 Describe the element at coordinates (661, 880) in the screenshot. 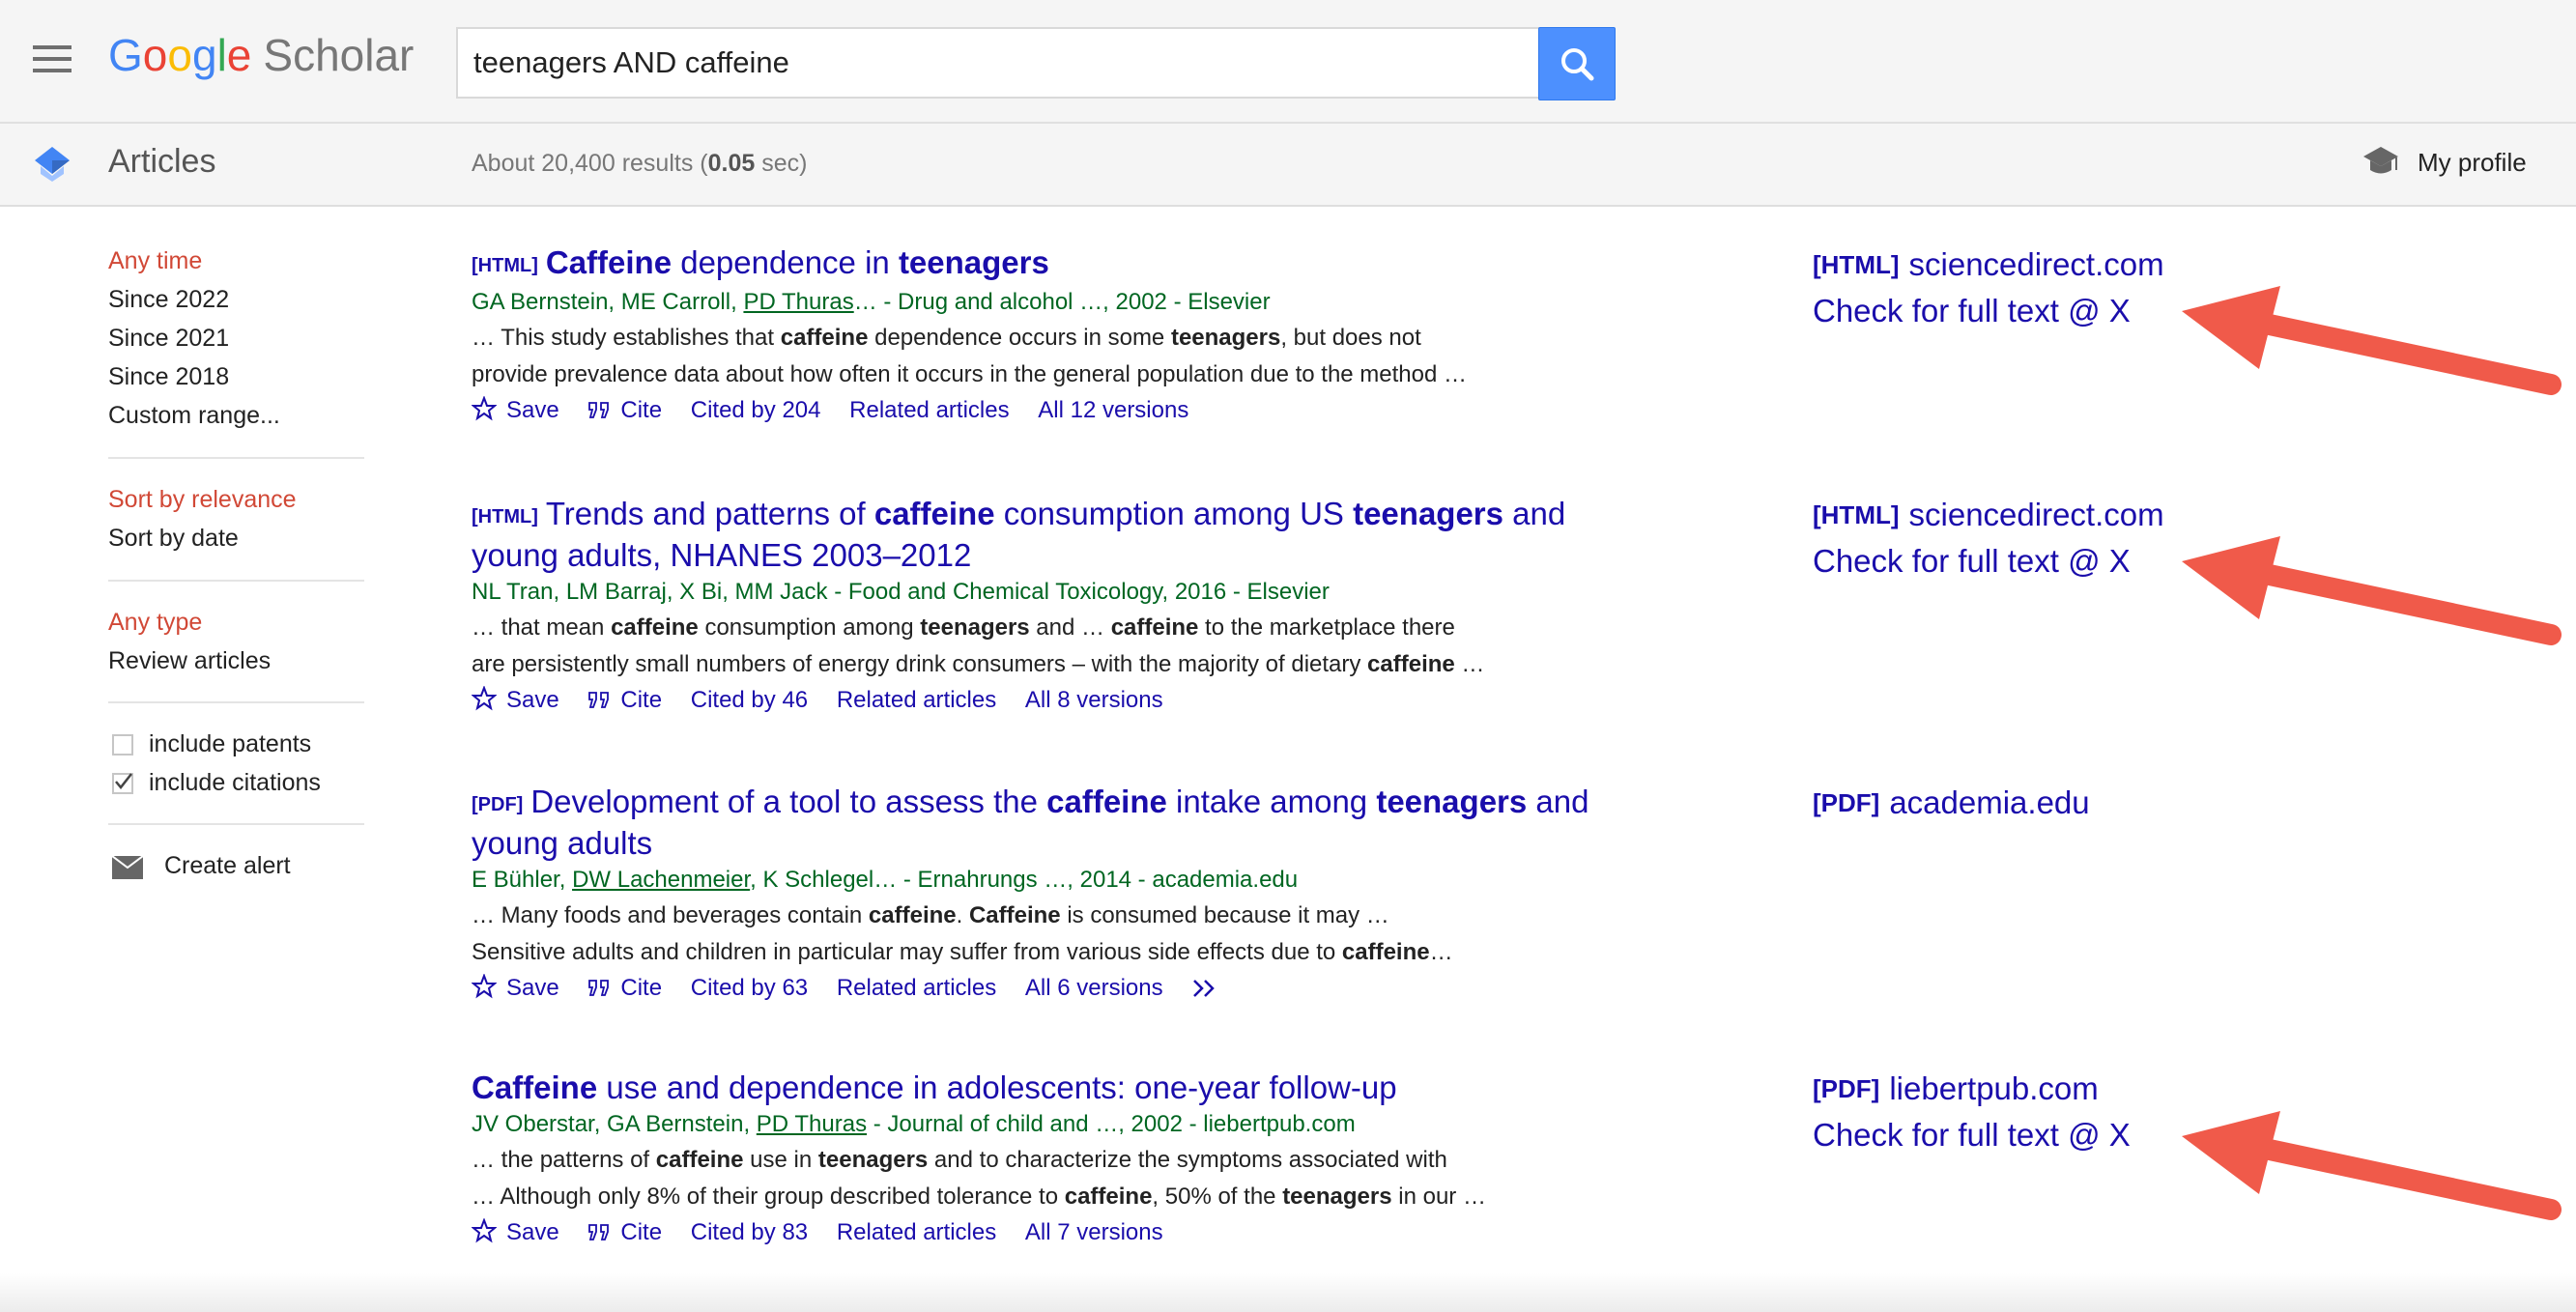

I see `author-link: DW Lachenmeier` at that location.